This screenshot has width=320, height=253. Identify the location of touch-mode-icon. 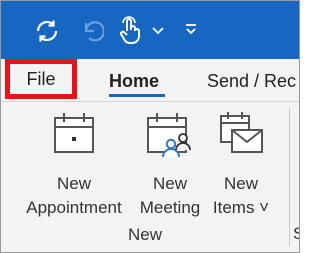
(130, 30).